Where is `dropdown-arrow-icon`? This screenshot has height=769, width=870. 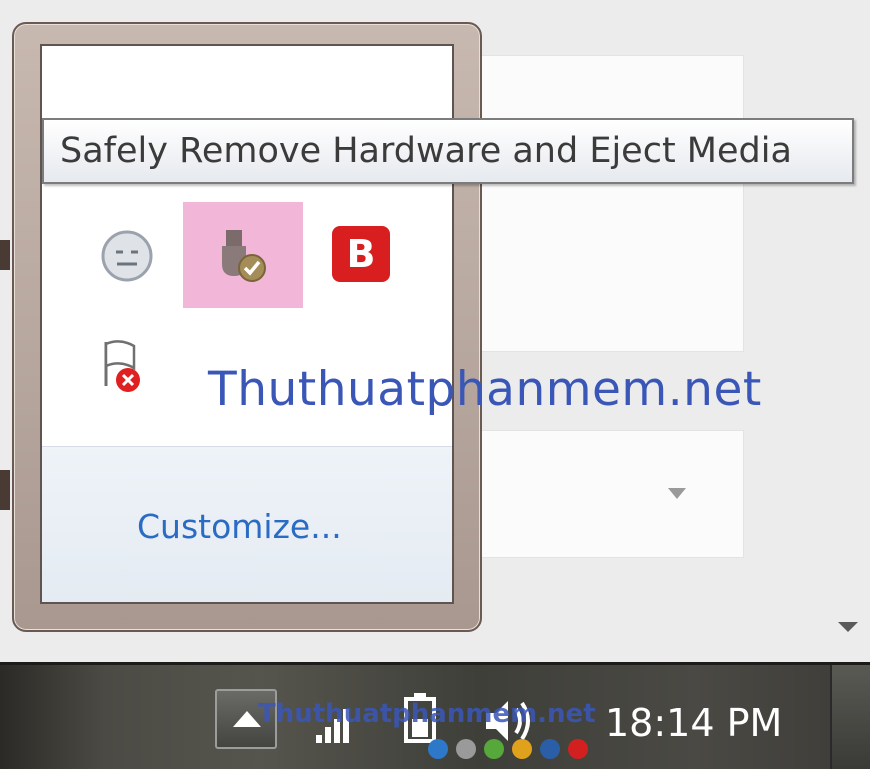
dropdown-arrow-icon is located at coordinates (677, 493).